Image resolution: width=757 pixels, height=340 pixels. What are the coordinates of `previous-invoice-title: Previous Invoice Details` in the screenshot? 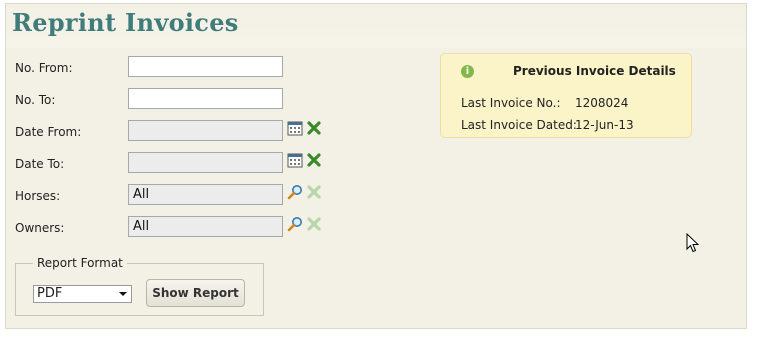 It's located at (594, 71).